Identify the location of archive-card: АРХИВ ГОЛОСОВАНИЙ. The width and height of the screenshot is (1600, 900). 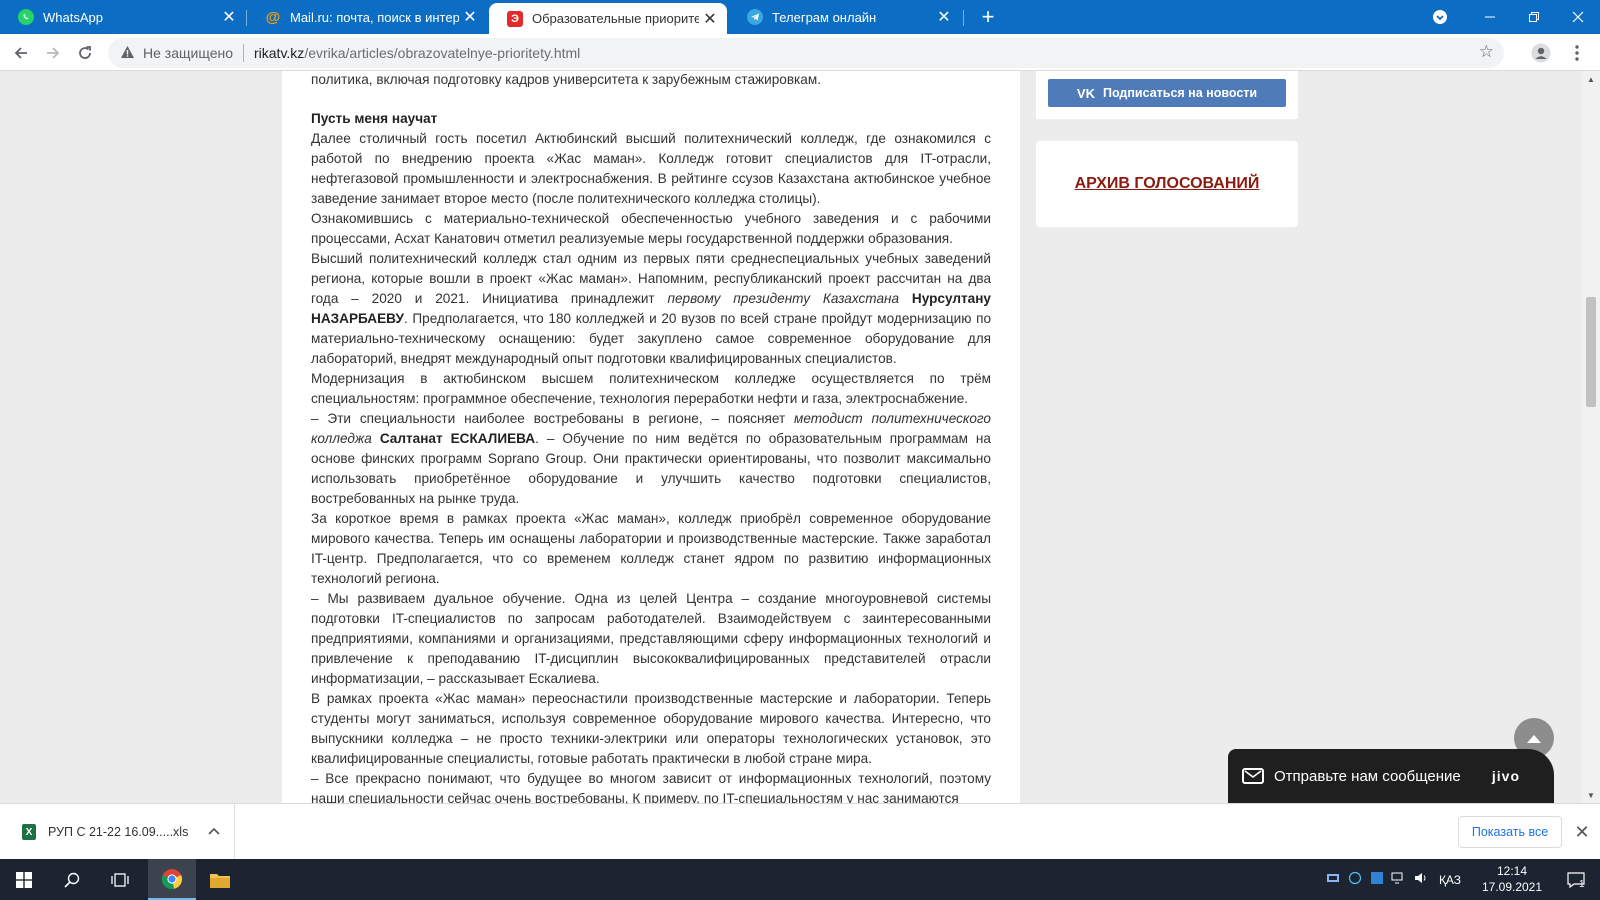
(1167, 184).